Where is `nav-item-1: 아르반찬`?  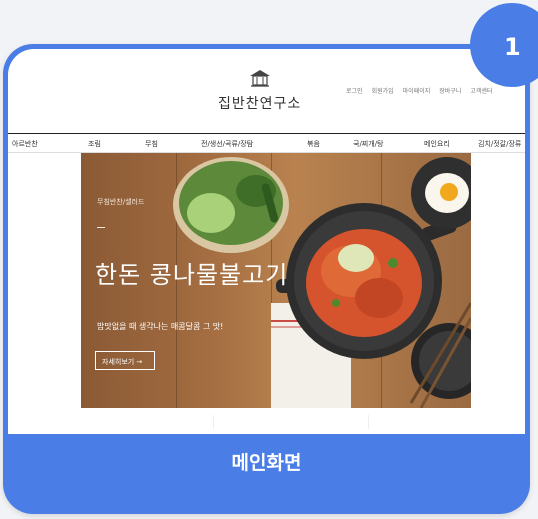 nav-item-1: 아르반찬 is located at coordinates (25, 144).